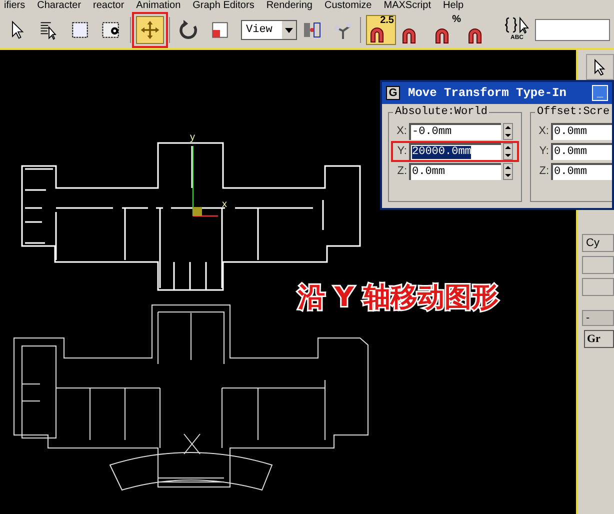 Image resolution: width=614 pixels, height=514 pixels. Describe the element at coordinates (407, 6) in the screenshot. I see `menu-item: MAXScript` at that location.